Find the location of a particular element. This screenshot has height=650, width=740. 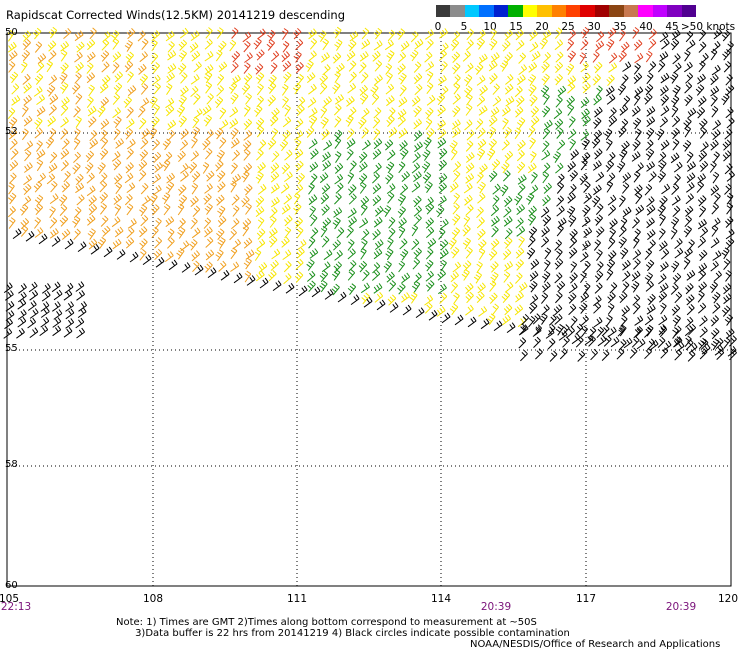

time-label-1: 22:13 is located at coordinates (16, 607).